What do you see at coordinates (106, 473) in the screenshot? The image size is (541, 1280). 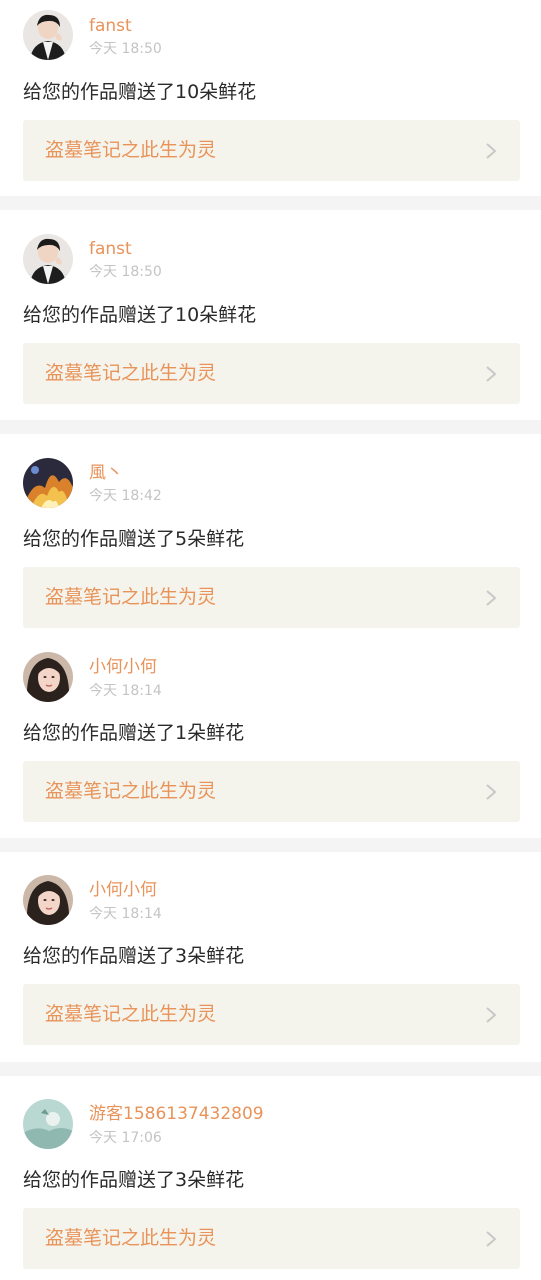 I see `username: 風丶` at bounding box center [106, 473].